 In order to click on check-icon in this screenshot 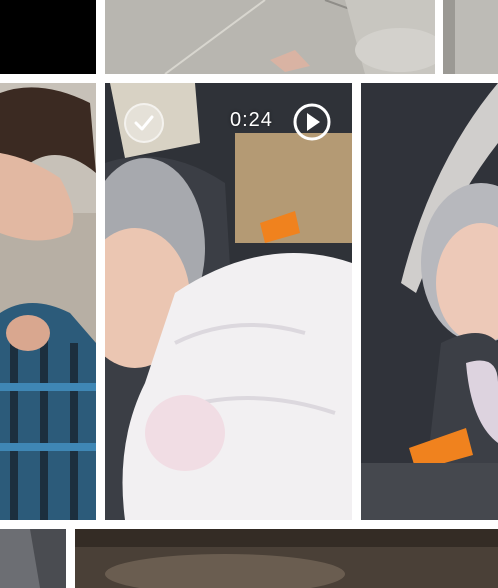, I will do `click(144, 123)`.